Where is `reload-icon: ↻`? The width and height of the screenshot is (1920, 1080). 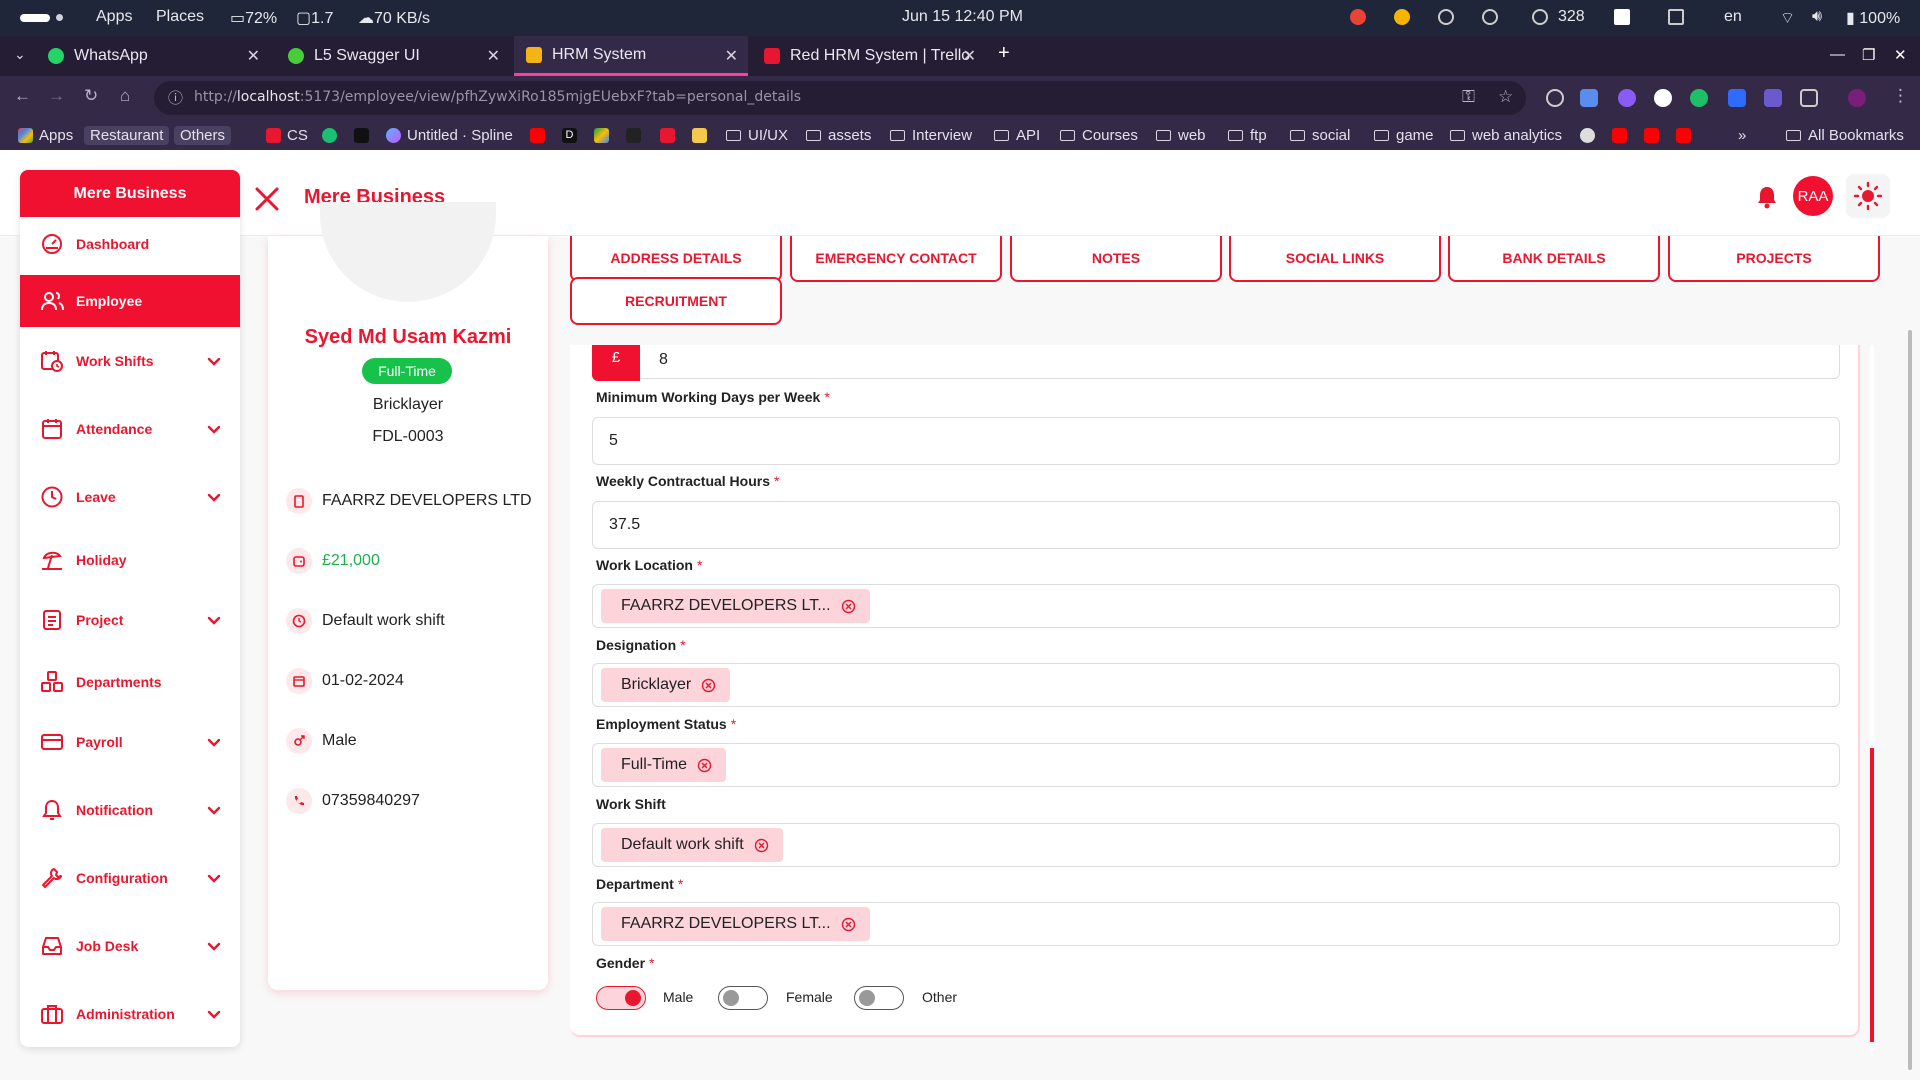 reload-icon: ↻ is located at coordinates (91, 96).